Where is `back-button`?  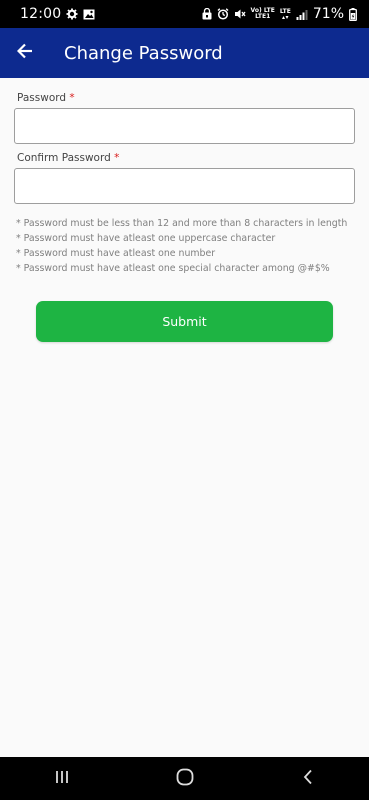
back-button is located at coordinates (25, 53).